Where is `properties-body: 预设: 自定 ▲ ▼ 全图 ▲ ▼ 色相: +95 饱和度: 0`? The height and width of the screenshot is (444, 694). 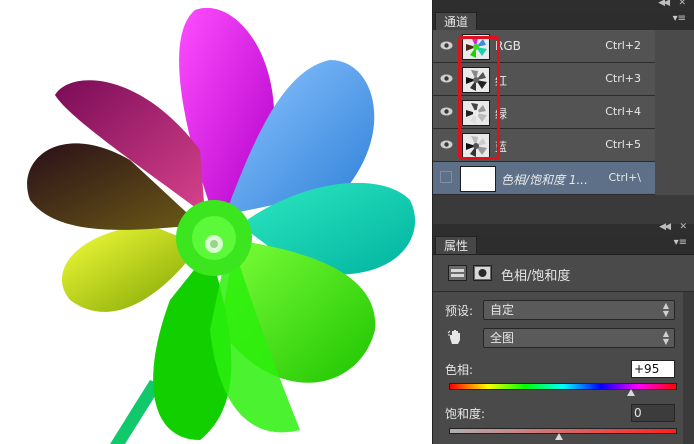 properties-body: 预设: 自定 ▲ ▼ 全图 ▲ ▼ 色相: +95 饱和度: 0 is located at coordinates (563, 368).